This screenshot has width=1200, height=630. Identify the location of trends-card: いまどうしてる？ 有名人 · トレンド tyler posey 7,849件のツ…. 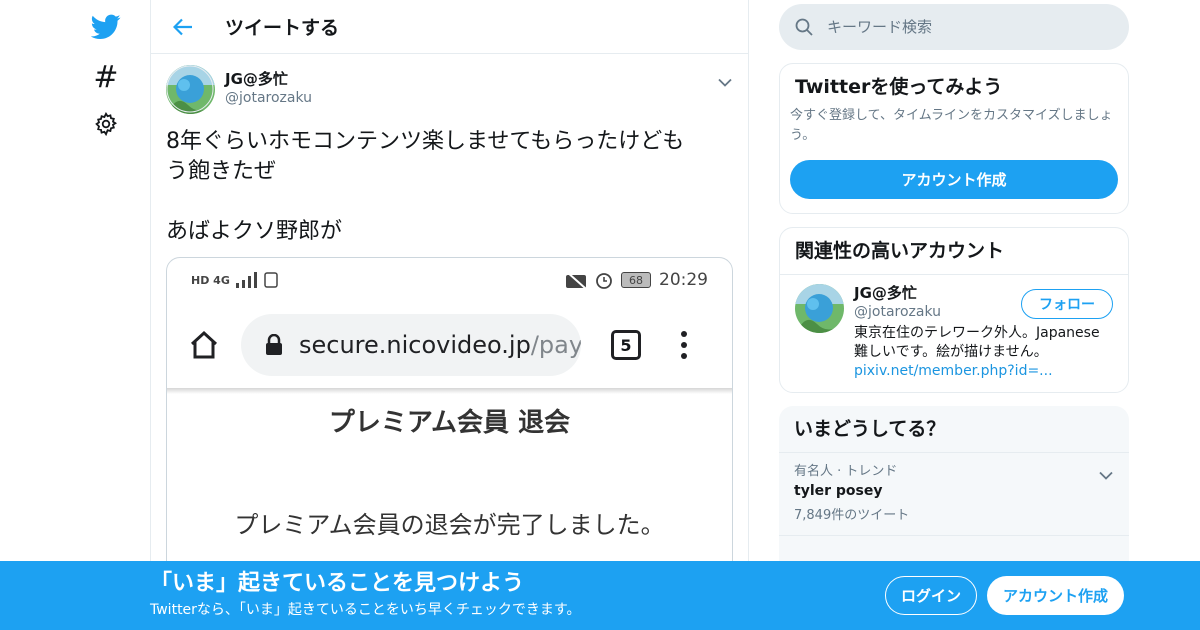
(954, 491).